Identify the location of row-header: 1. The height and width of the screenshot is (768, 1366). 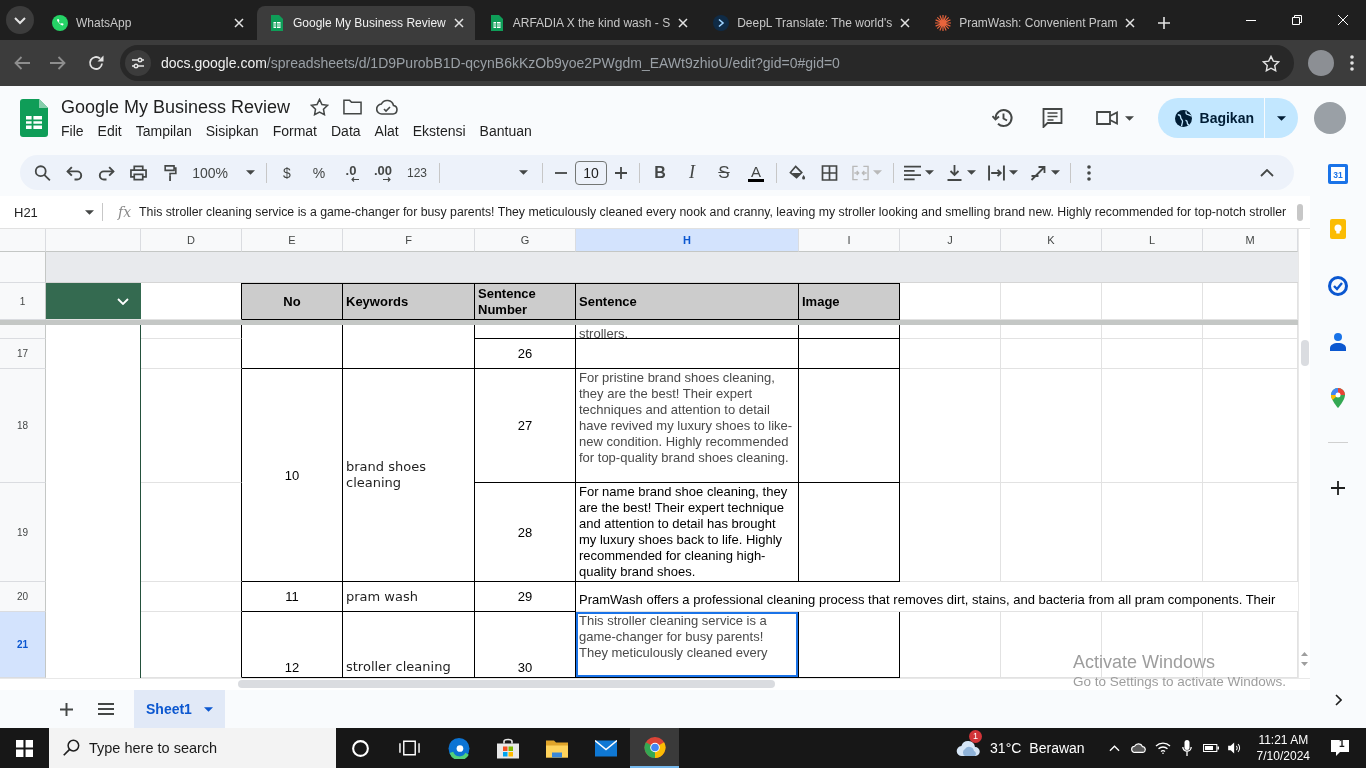
(23, 301).